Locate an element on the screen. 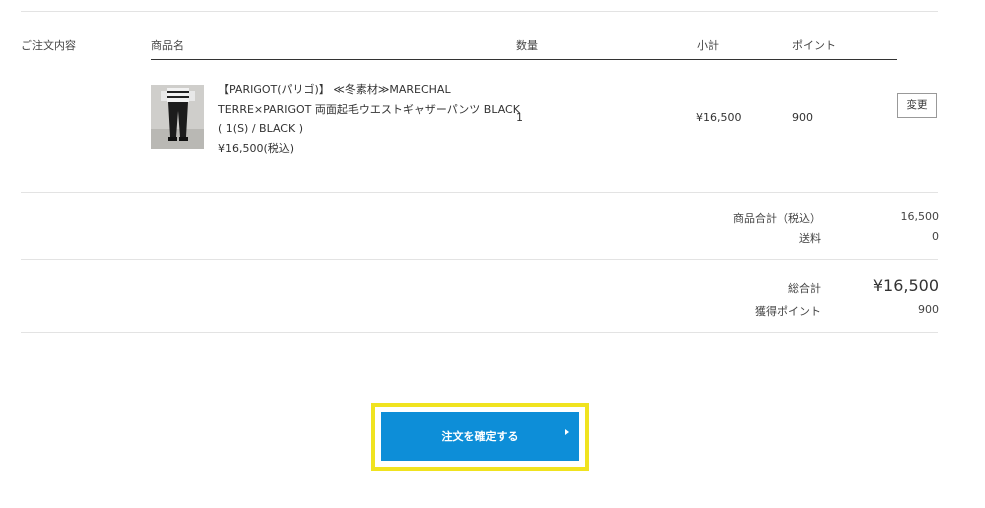  shipping-value: 0 is located at coordinates (935, 236).